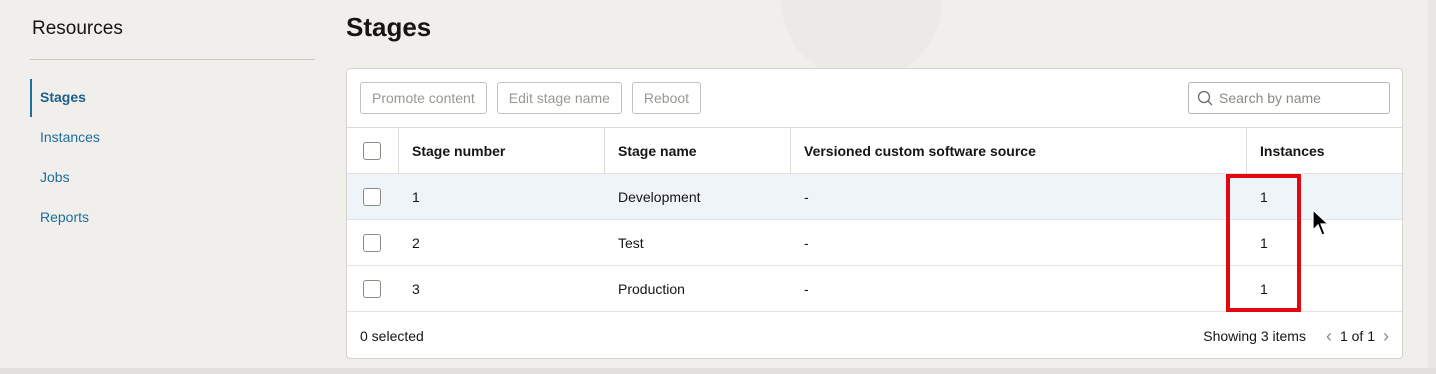 The width and height of the screenshot is (1436, 374). What do you see at coordinates (1324, 151) in the screenshot?
I see `column-header-instances: Instances` at bounding box center [1324, 151].